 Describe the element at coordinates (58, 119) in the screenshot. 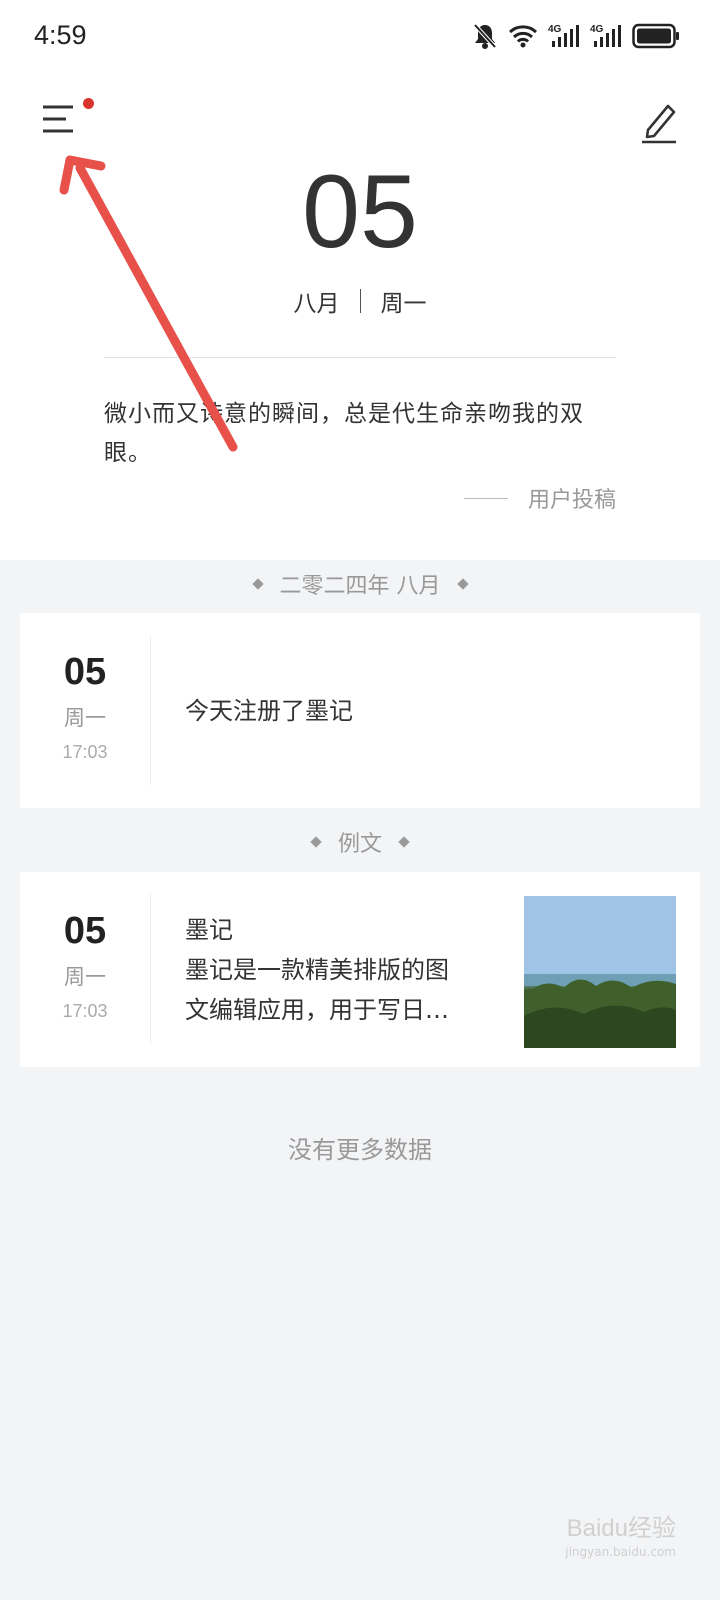

I see `menu-icon` at that location.